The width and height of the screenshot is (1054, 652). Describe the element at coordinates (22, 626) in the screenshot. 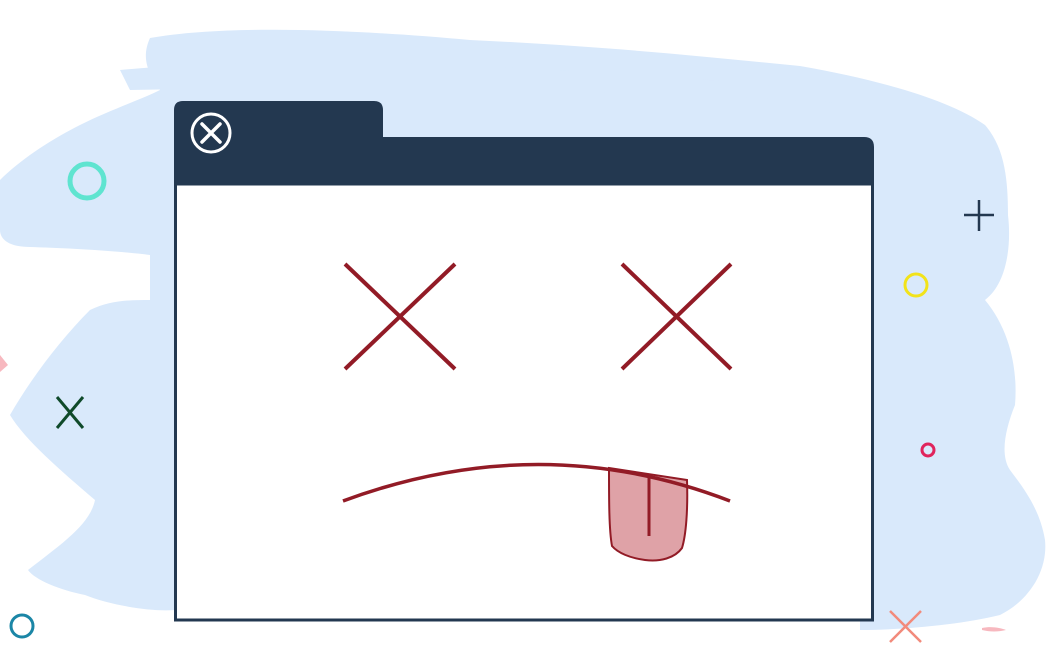

I see `blue-ring-decoration` at that location.